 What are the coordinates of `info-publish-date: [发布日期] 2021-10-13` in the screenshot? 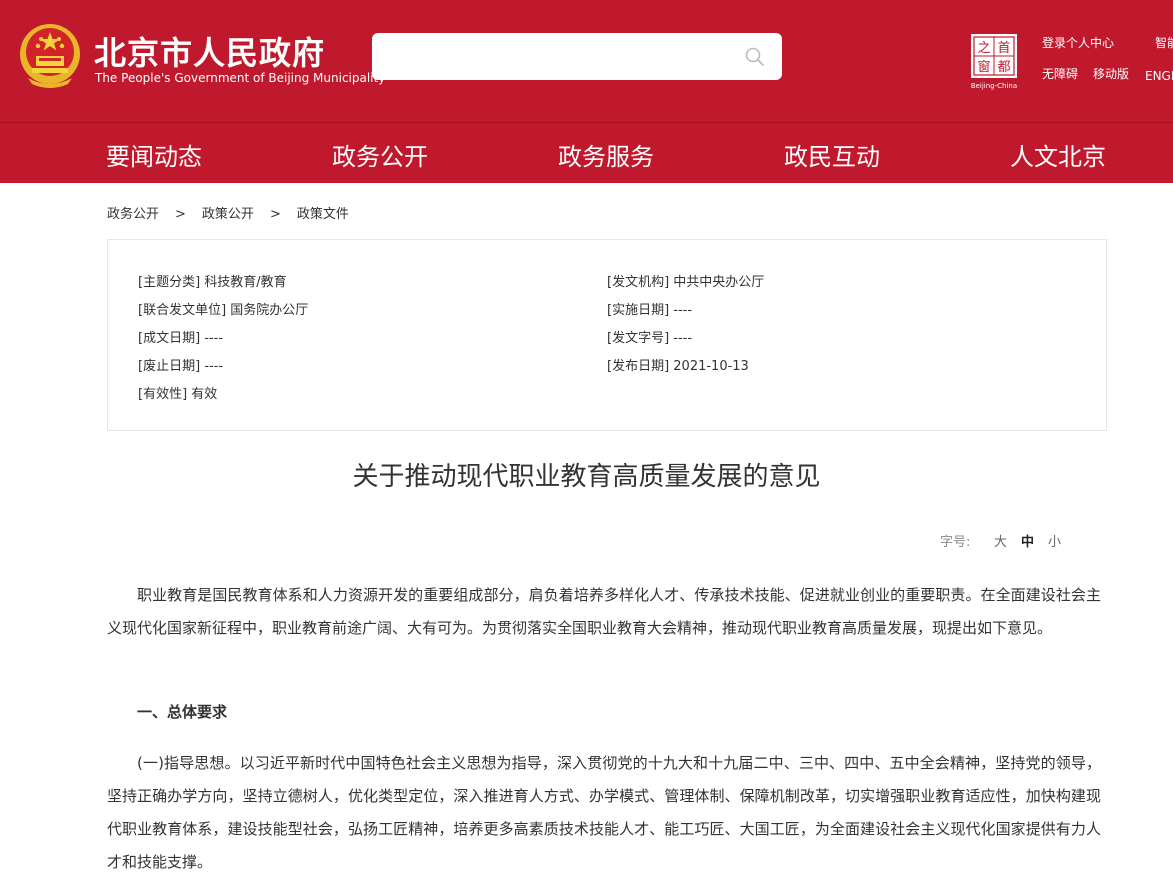 It's located at (678, 366).